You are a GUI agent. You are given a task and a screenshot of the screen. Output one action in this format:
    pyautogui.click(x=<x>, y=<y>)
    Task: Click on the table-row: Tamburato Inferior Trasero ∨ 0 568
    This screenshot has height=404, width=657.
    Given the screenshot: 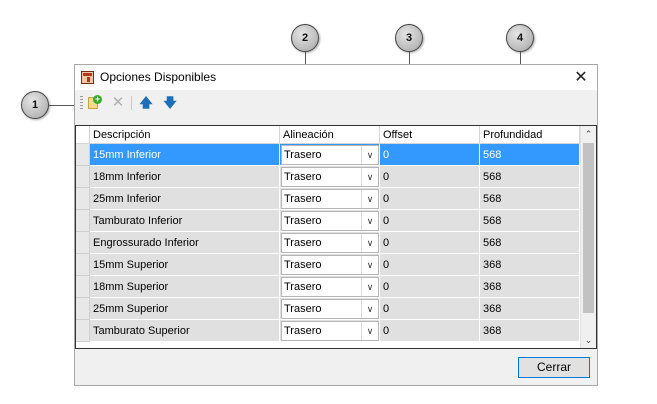 What is the action you would take?
    pyautogui.click(x=328, y=221)
    